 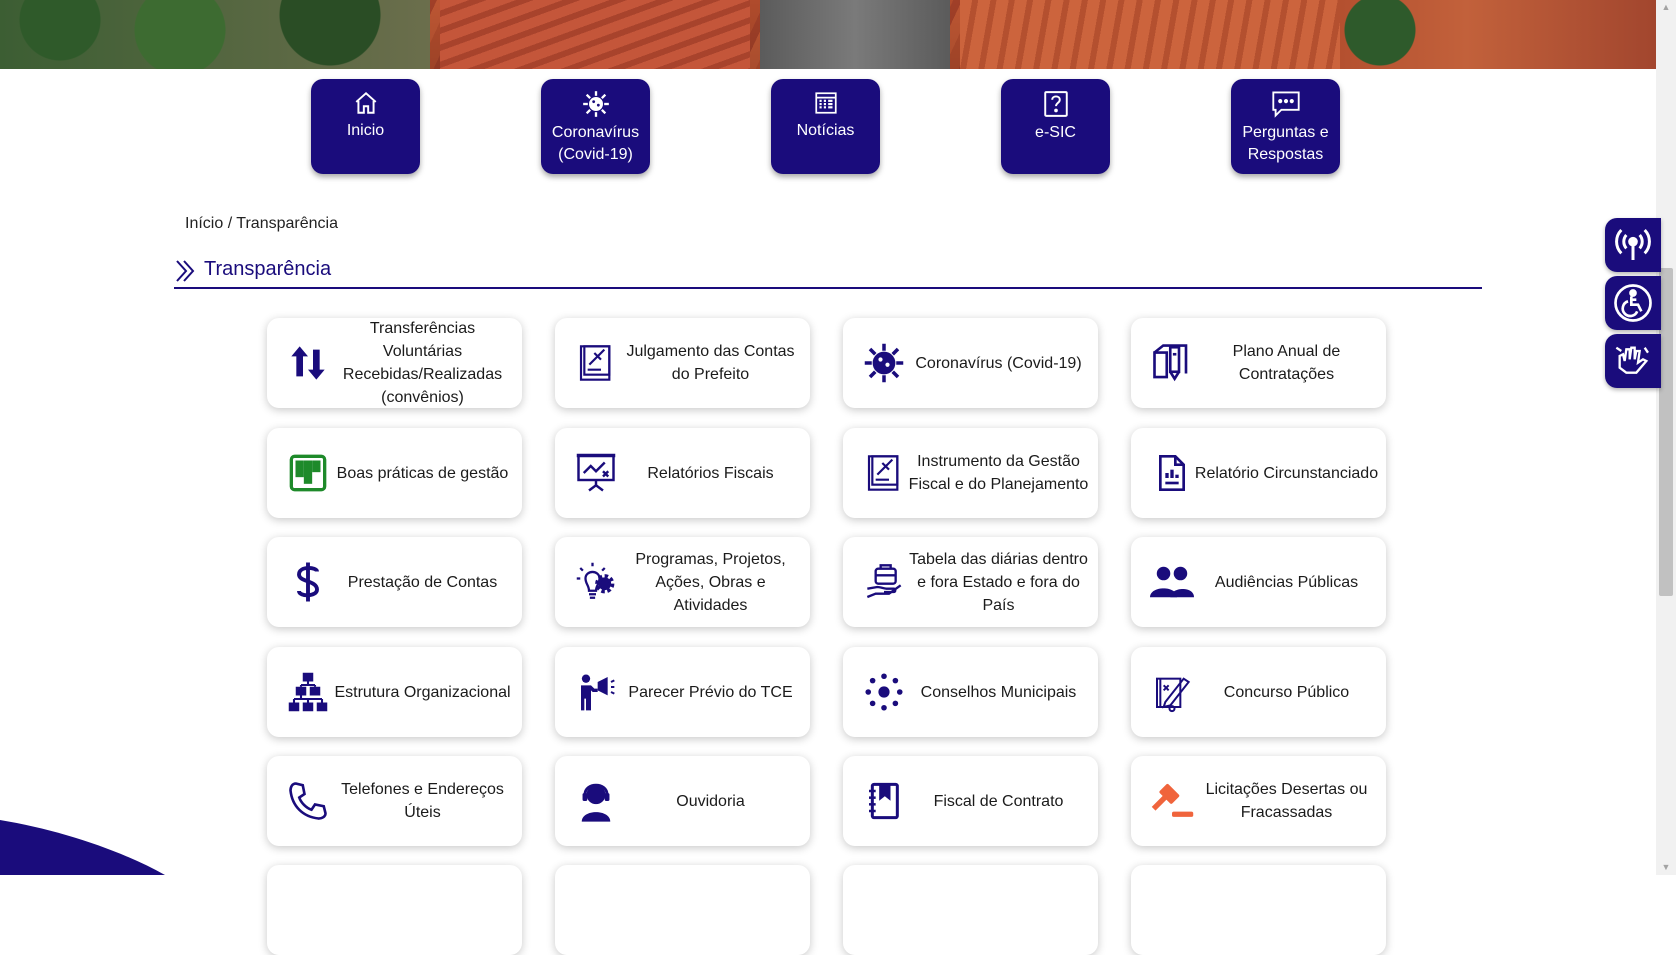 What do you see at coordinates (422, 473) in the screenshot?
I see `card-label: Boas práticas de gestão` at bounding box center [422, 473].